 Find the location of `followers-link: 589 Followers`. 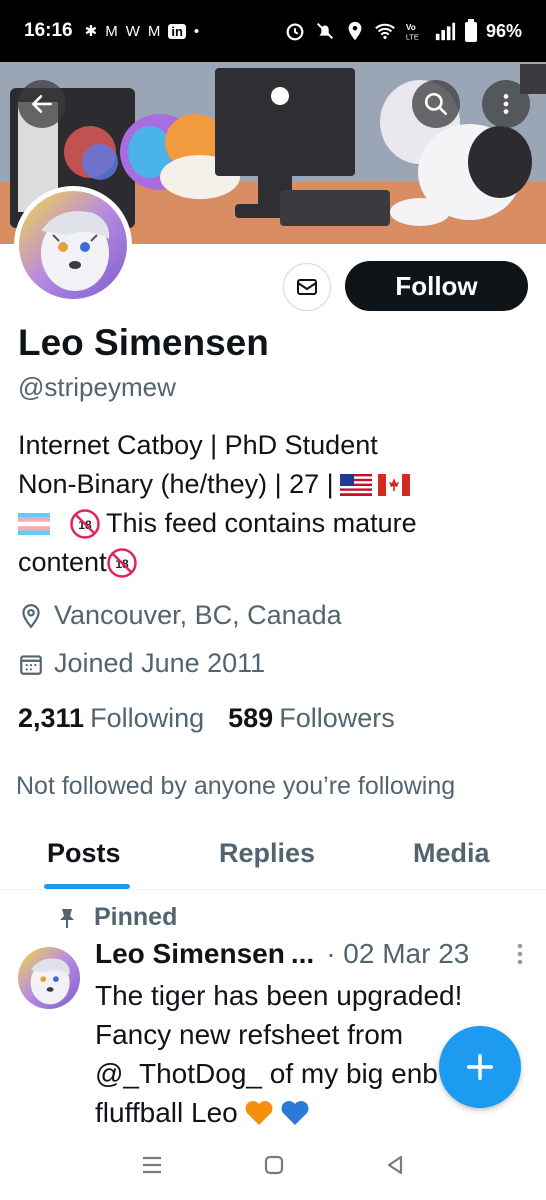

followers-link: 589 Followers is located at coordinates (311, 718).